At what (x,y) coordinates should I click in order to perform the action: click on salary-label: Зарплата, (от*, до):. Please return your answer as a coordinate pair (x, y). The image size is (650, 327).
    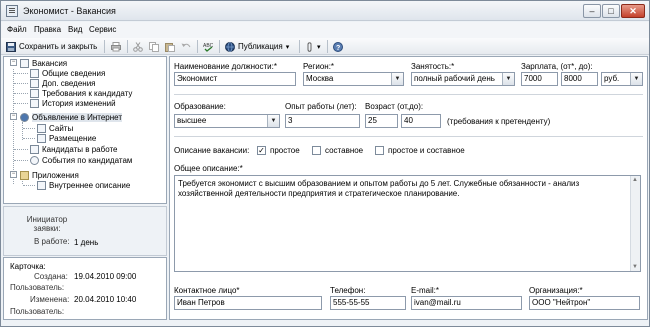
    Looking at the image, I should click on (557, 66).